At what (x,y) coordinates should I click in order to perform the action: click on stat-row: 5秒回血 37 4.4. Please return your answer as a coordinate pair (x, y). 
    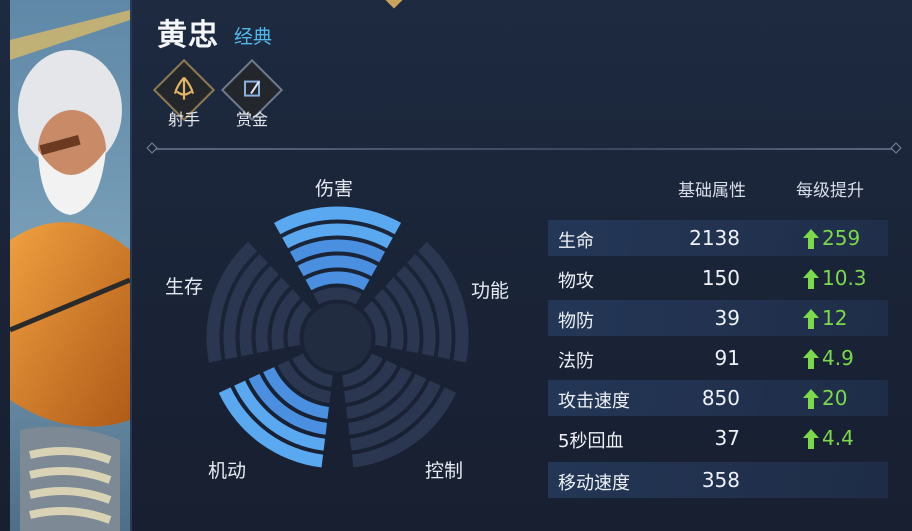
    Looking at the image, I should click on (718, 438).